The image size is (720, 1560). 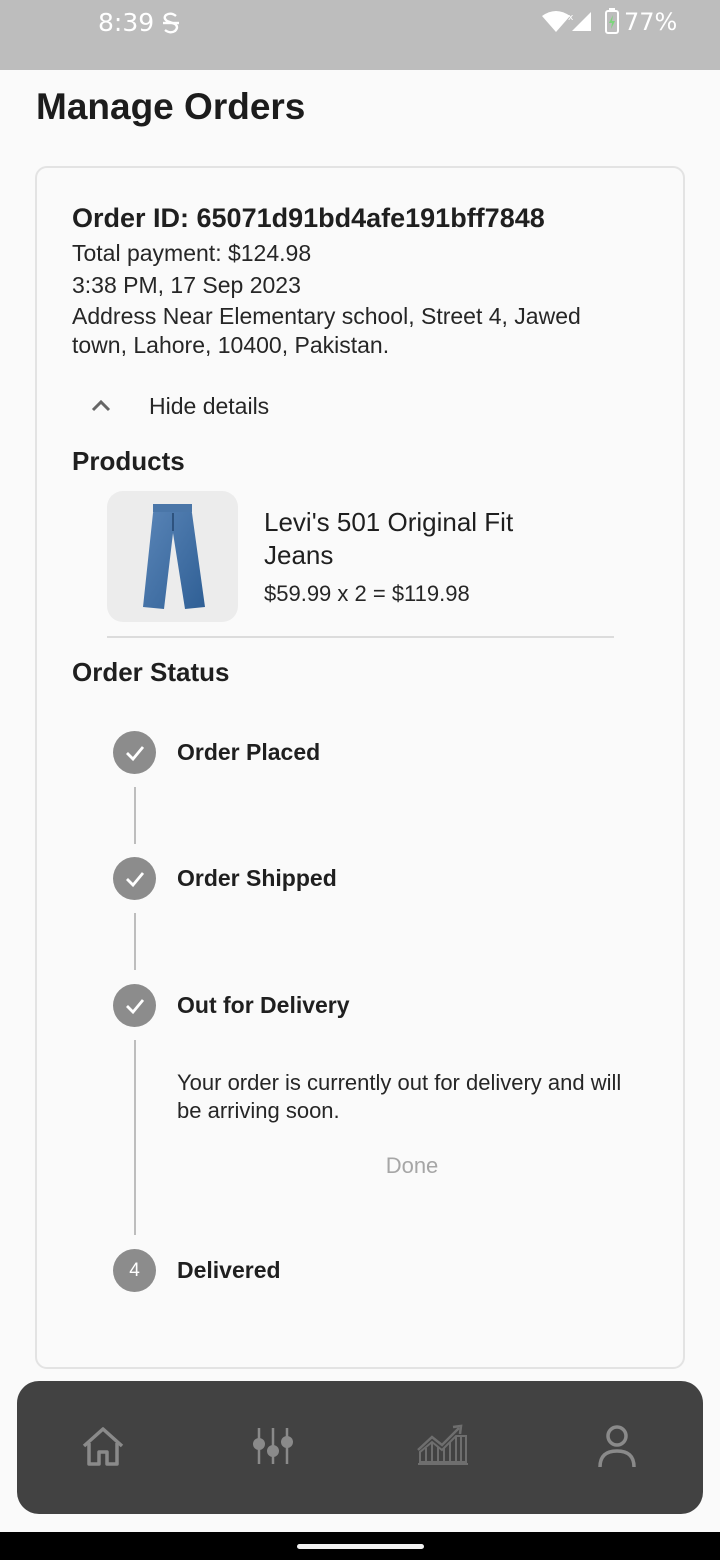 What do you see at coordinates (651, 22) in the screenshot?
I see `battery-percentage: 77%` at bounding box center [651, 22].